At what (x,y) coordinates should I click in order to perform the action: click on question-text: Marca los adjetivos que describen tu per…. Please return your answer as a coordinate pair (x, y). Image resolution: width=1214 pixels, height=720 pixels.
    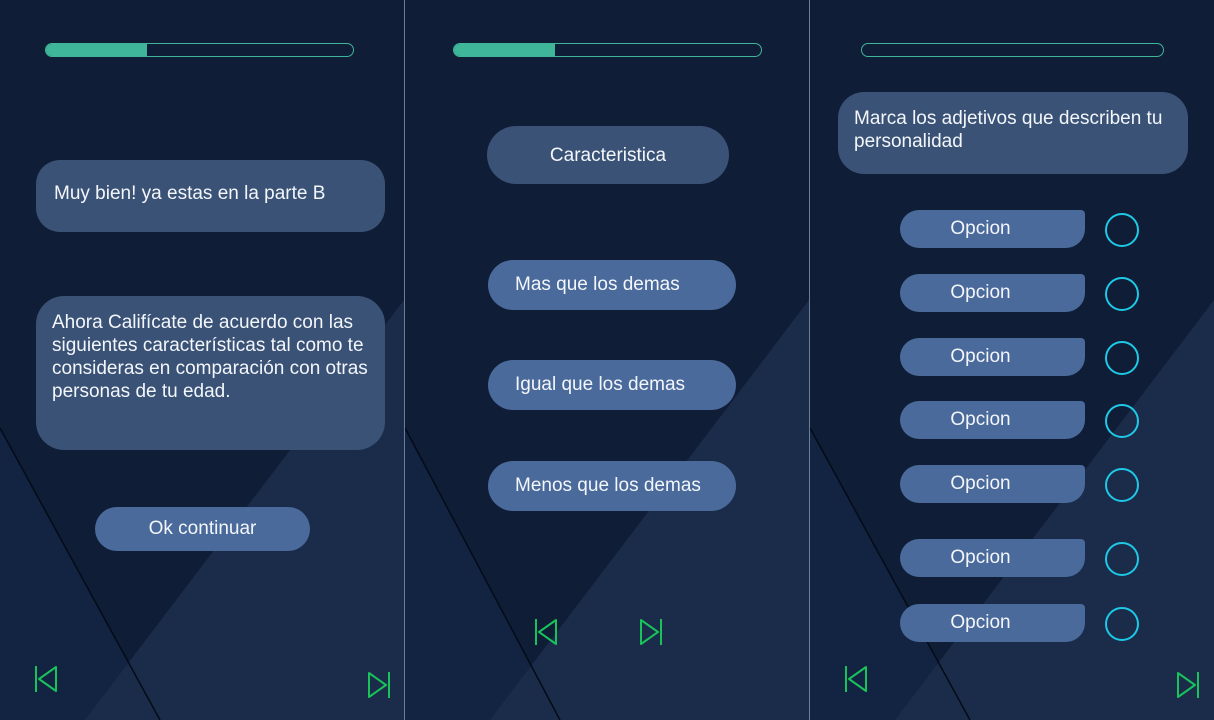
    Looking at the image, I should click on (1008, 130).